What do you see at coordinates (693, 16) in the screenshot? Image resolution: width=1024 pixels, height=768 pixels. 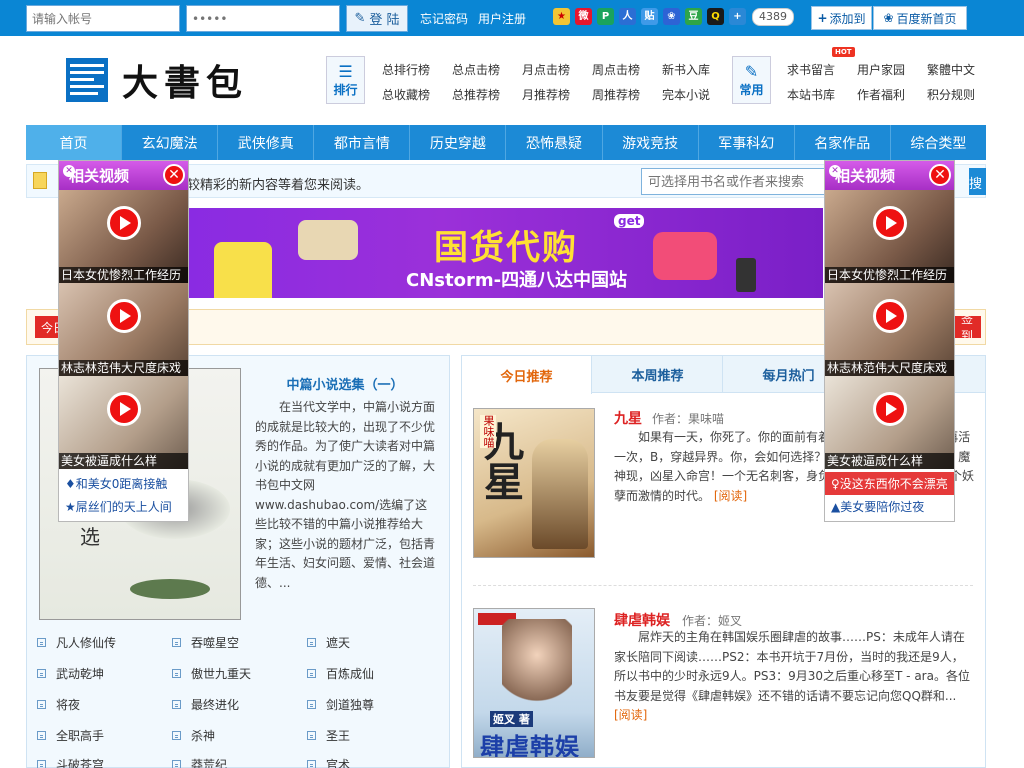 I see `douban-icon: 豆` at bounding box center [693, 16].